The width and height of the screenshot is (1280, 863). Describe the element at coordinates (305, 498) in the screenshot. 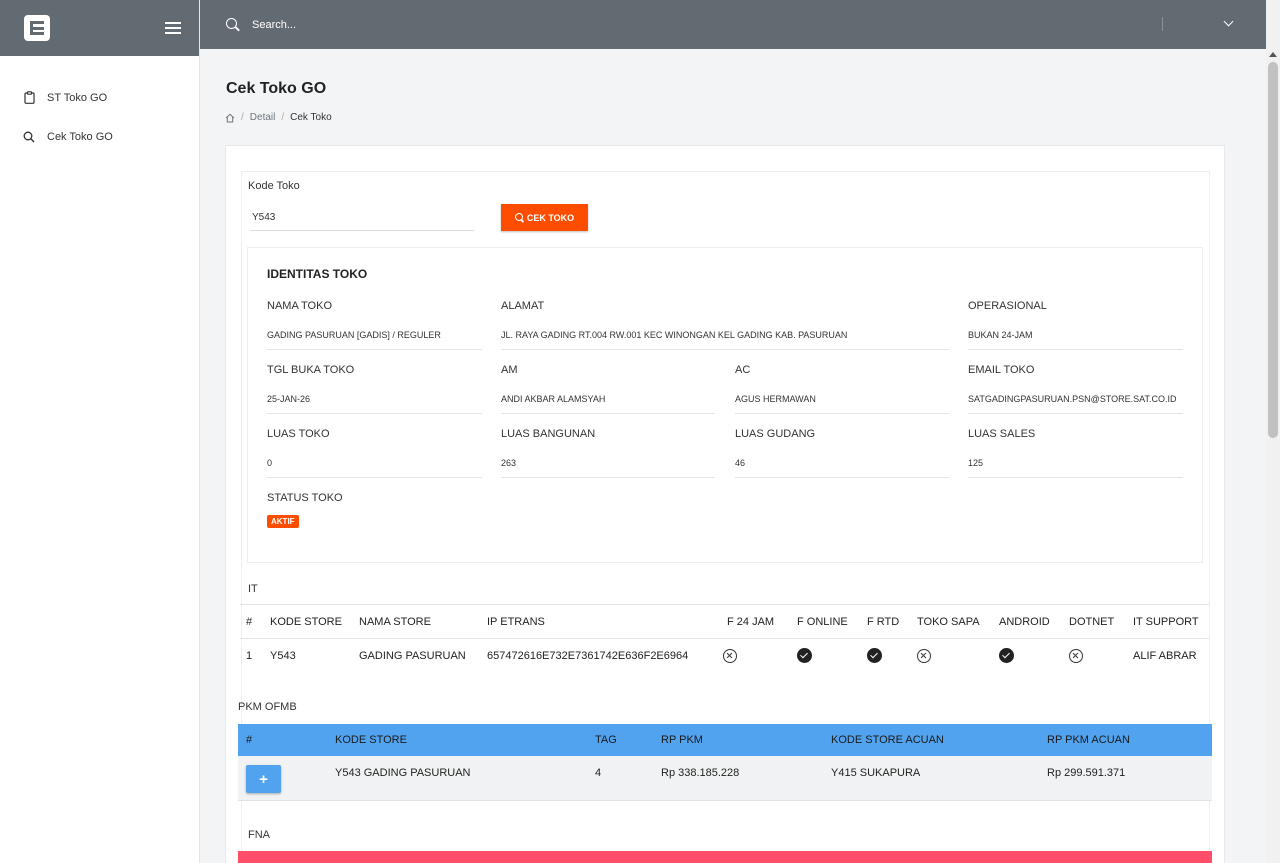

I see `status-toko-label: STATUS TOKO` at that location.